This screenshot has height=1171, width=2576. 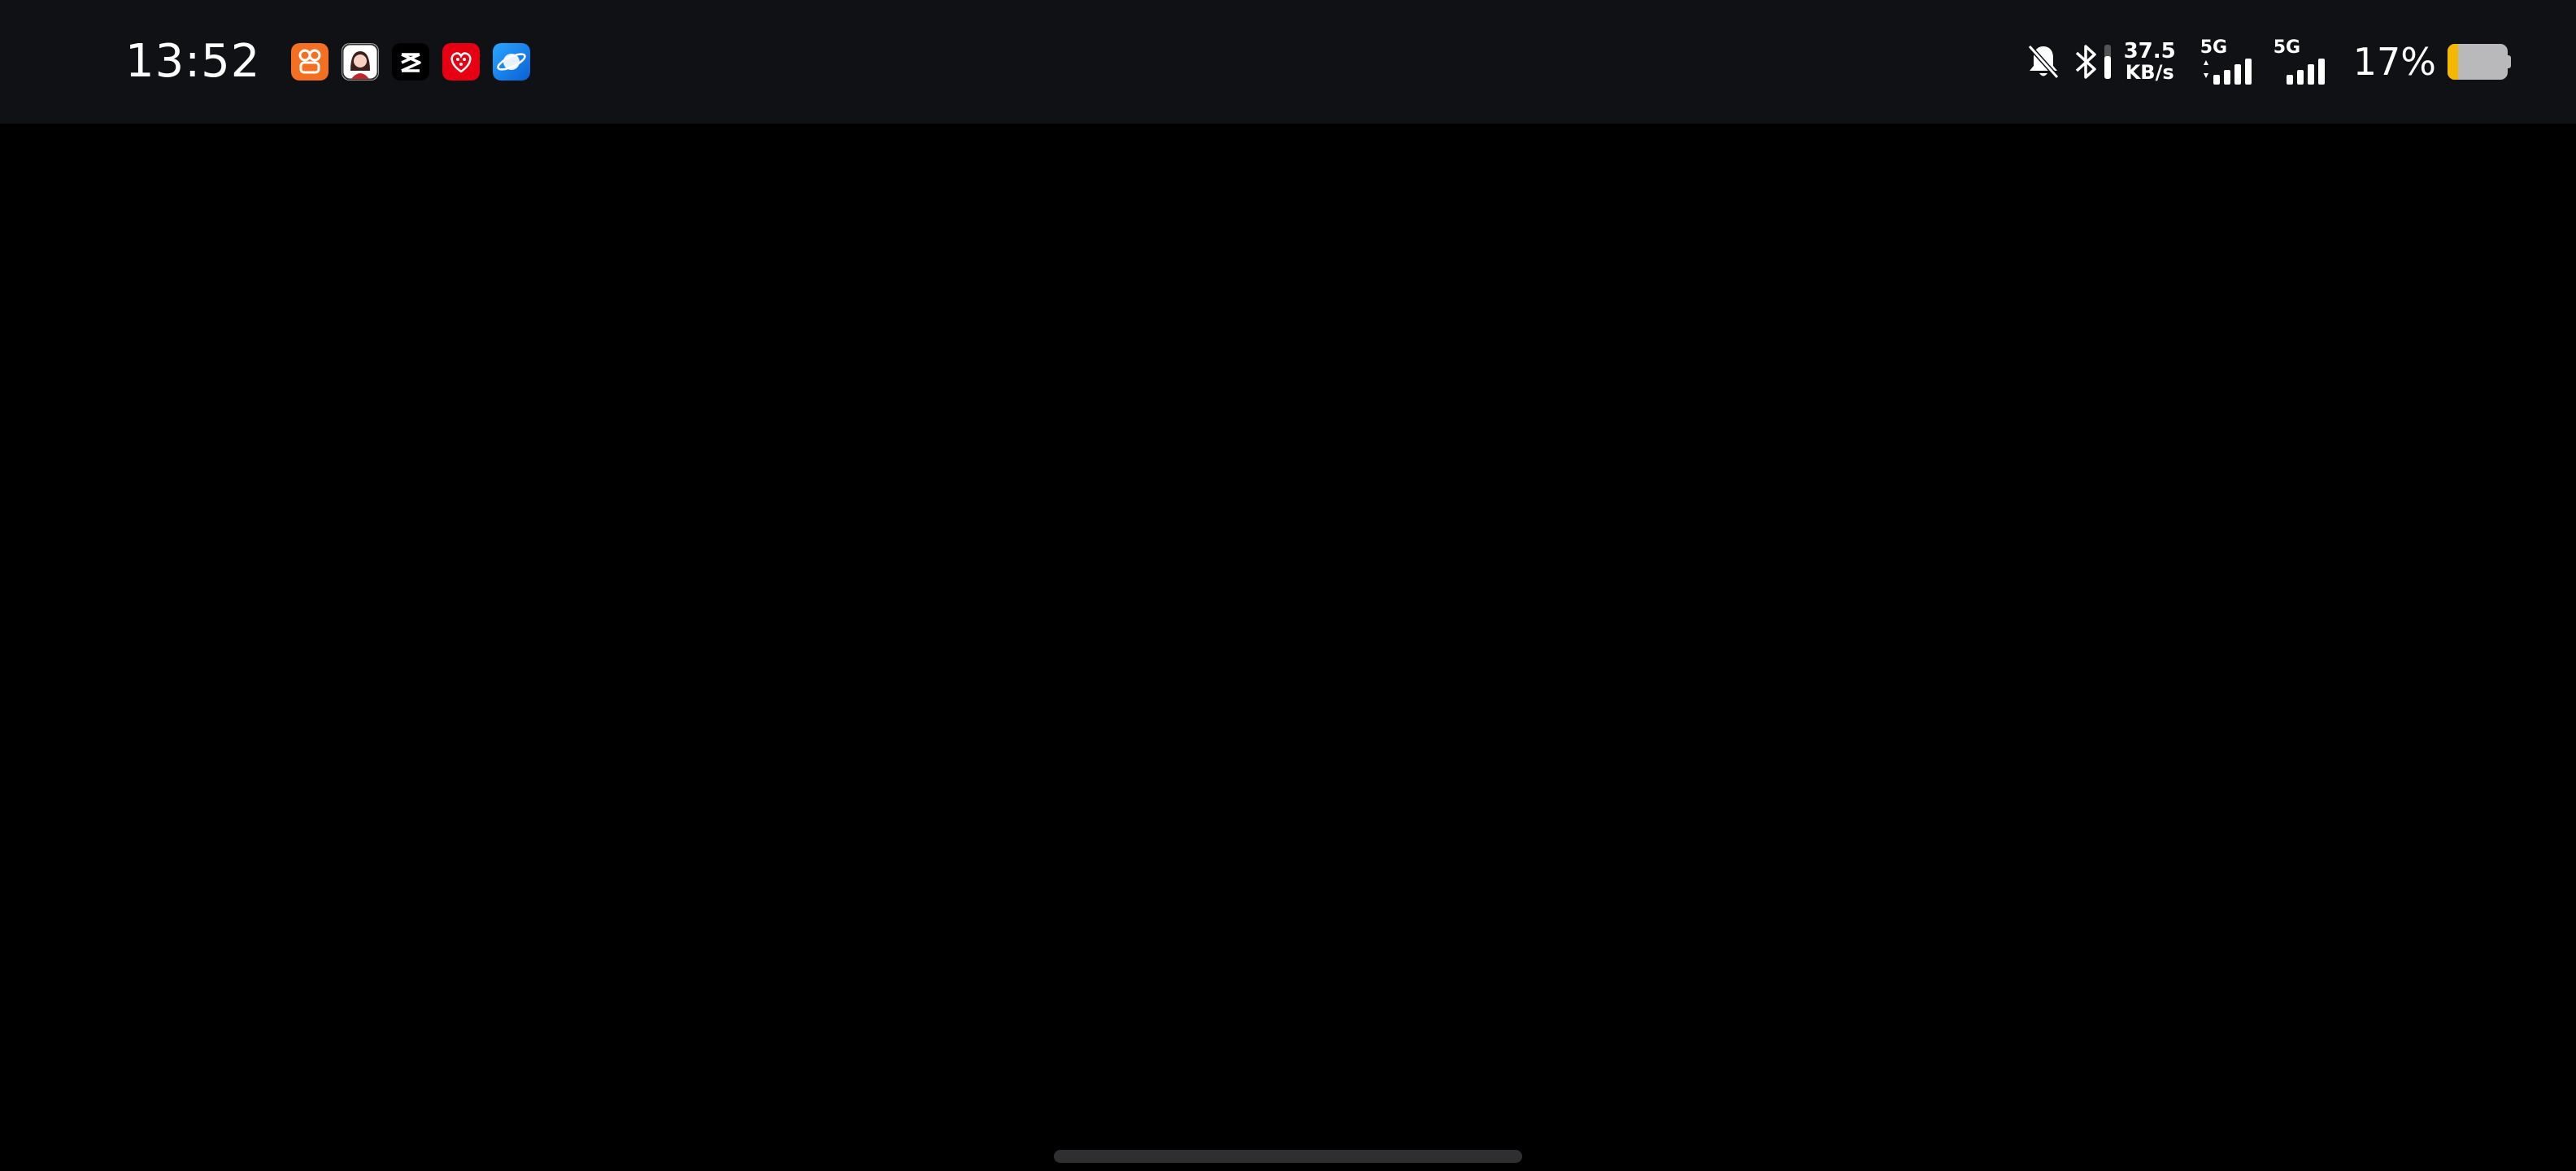 What do you see at coordinates (2305, 72) in the screenshot?
I see `sim2-signal-bars-icon` at bounding box center [2305, 72].